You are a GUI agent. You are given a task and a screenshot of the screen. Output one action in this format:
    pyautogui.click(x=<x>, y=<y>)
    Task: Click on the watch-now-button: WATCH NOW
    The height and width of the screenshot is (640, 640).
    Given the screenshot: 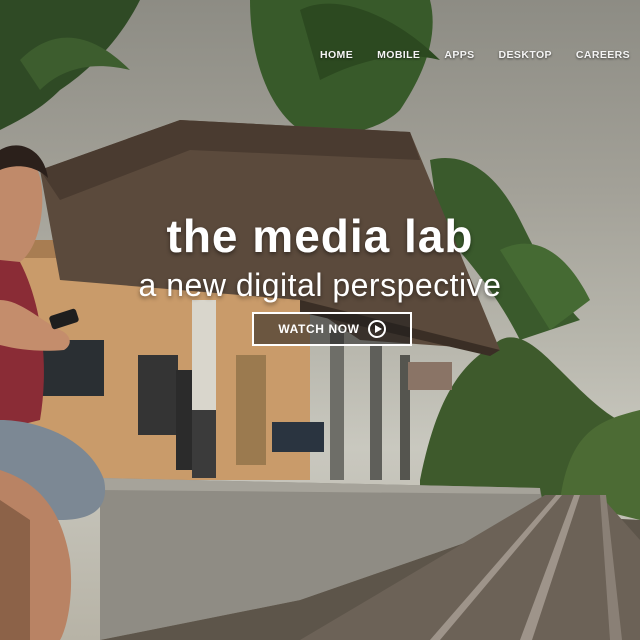 What is the action you would take?
    pyautogui.click(x=332, y=329)
    